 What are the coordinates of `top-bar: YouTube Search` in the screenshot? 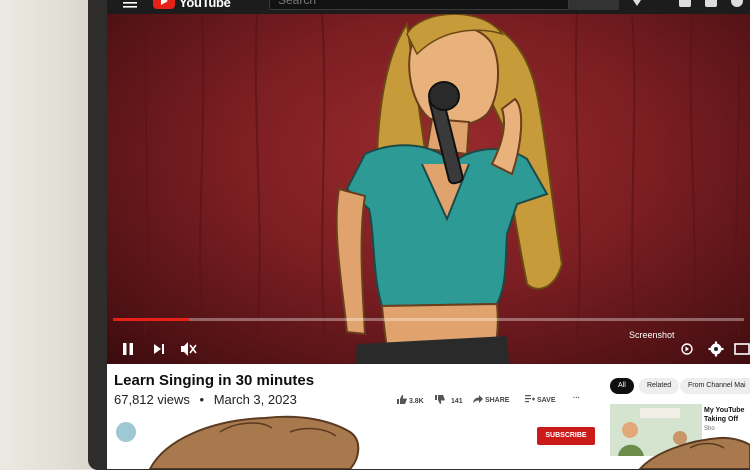 It's located at (428, 7).